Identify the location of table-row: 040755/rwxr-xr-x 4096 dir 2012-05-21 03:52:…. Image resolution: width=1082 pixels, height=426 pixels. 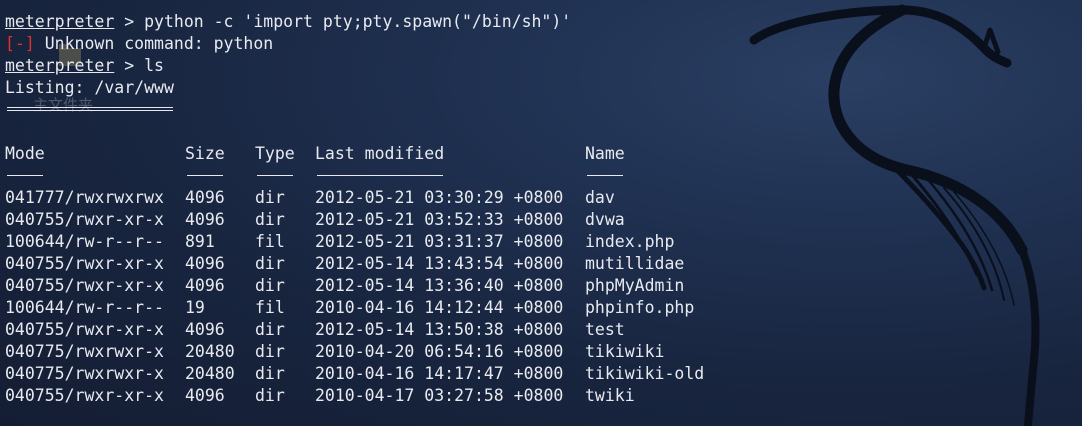
(455, 220).